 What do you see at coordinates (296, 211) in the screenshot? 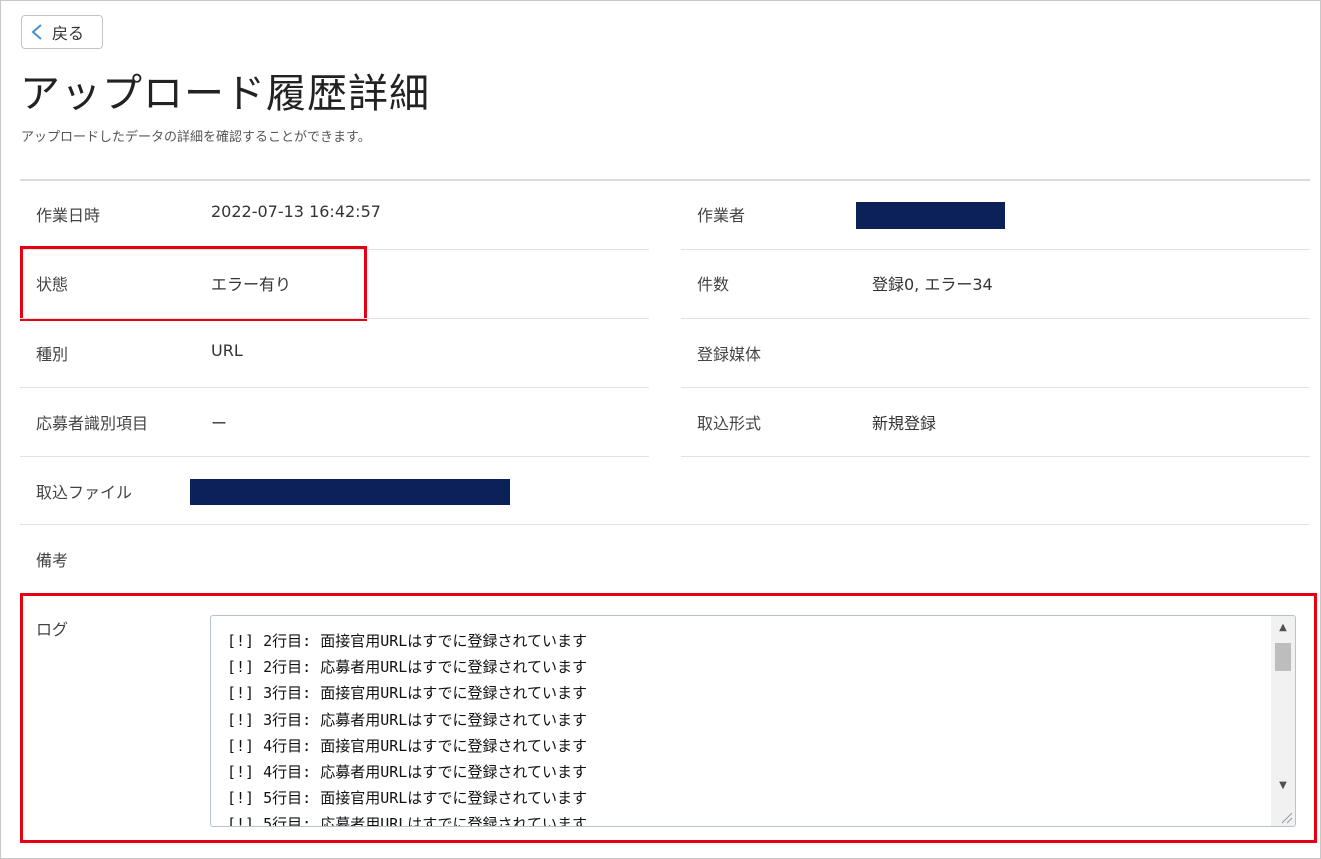
I see `value-work-datetime: 2022-07-13 16:42:57` at bounding box center [296, 211].